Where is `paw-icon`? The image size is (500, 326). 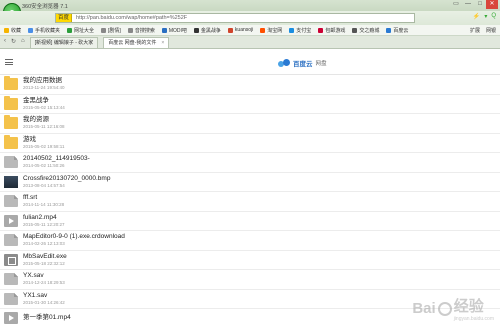
paw-icon is located at coordinates (444, 308).